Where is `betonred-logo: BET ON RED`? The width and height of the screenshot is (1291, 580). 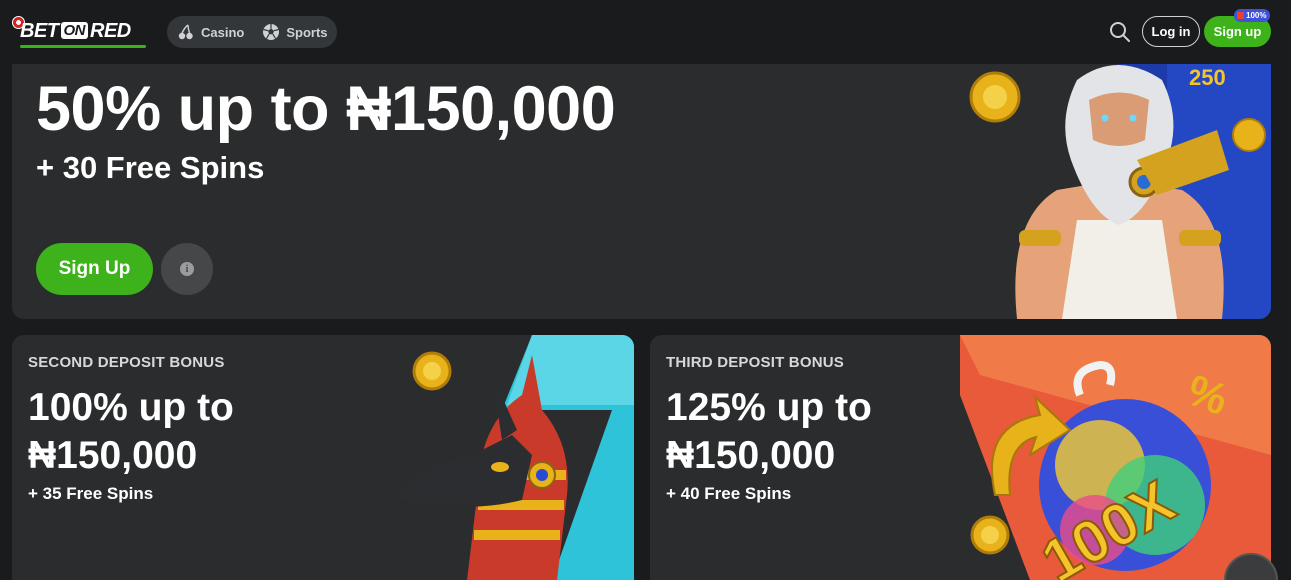
betonred-logo: BET ON RED is located at coordinates (81, 32).